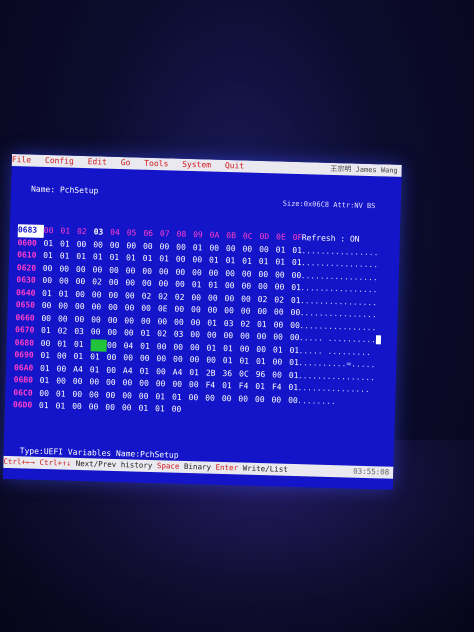 The image size is (474, 632). What do you see at coordinates (229, 411) in the screenshot?
I see `hex-byte` at bounding box center [229, 411].